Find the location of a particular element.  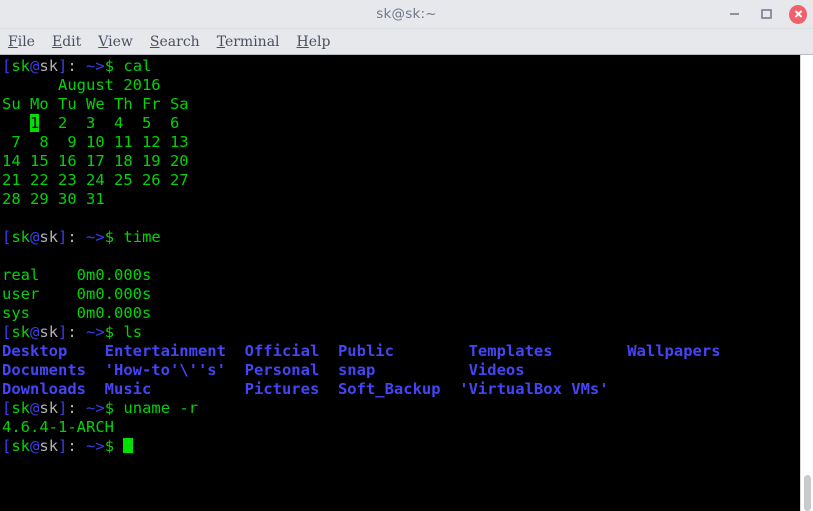

menu-item-view: View is located at coordinates (115, 42).